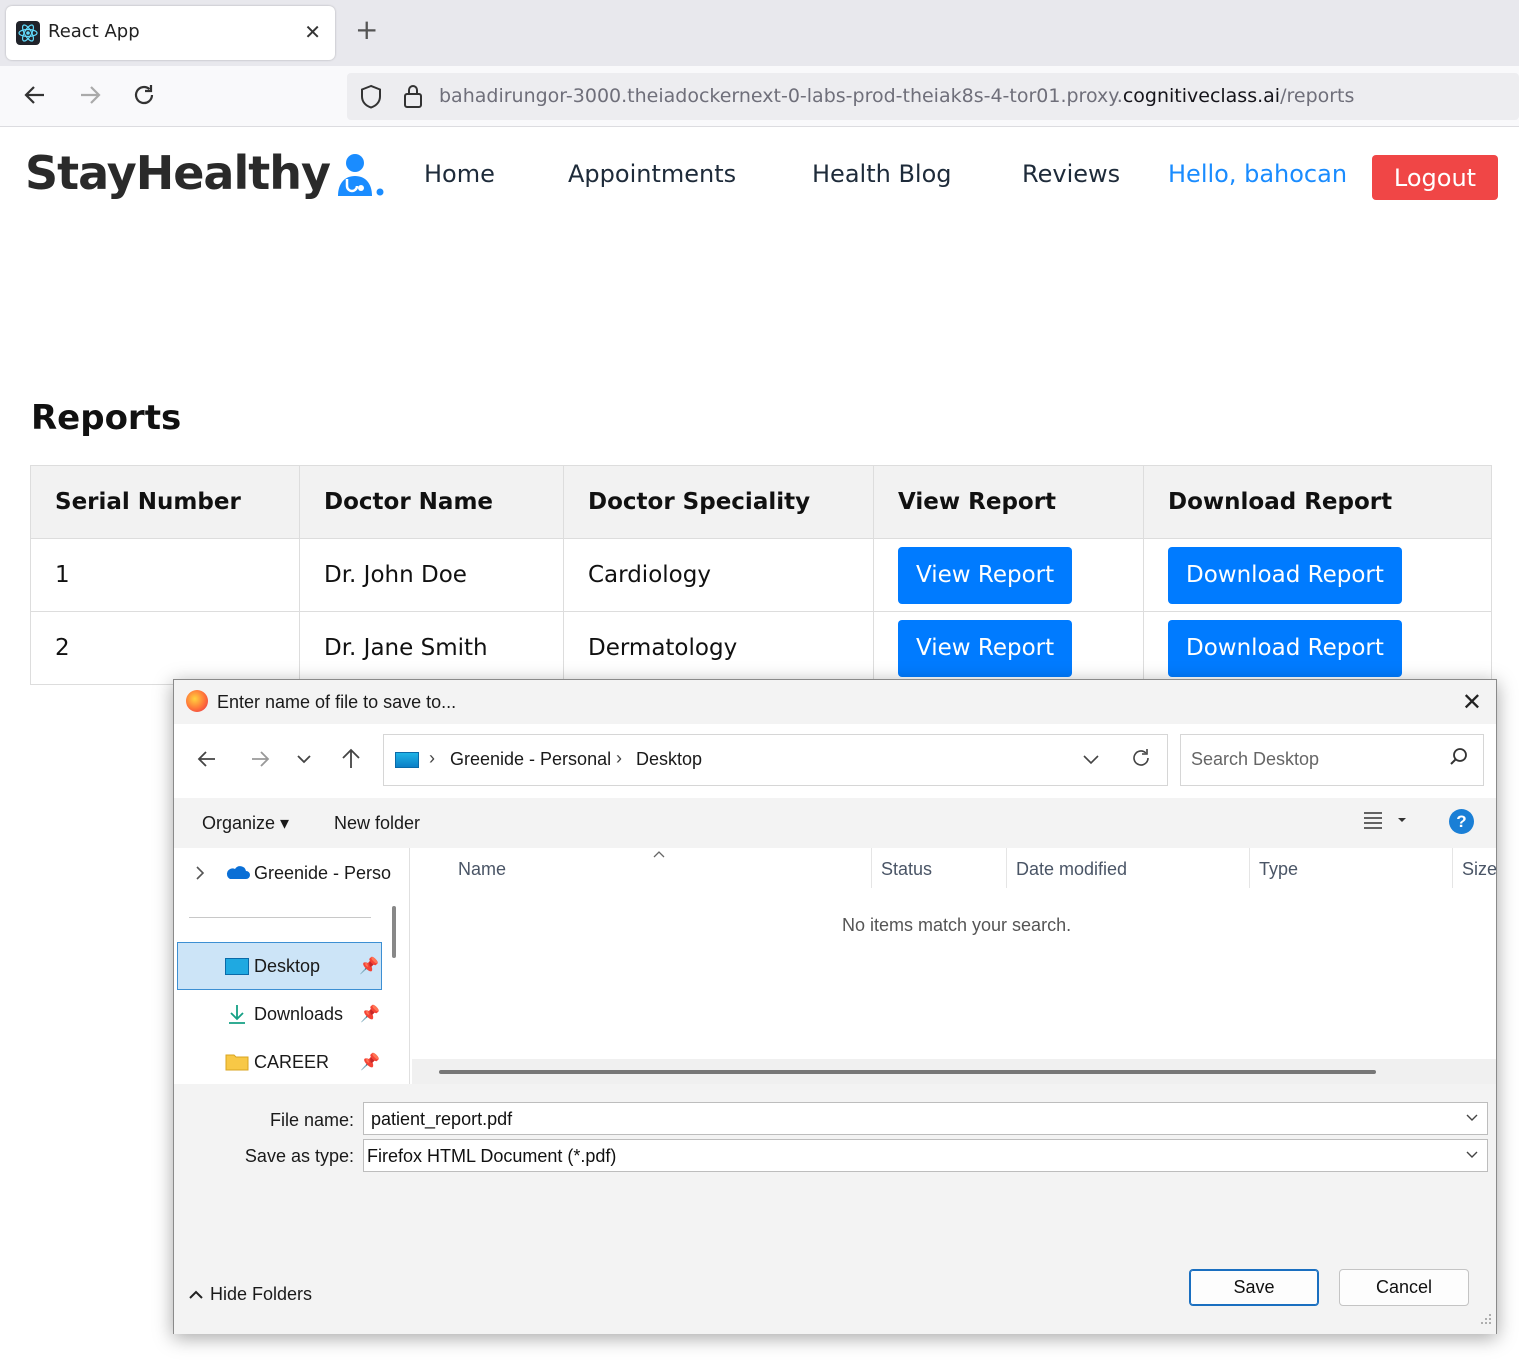 This screenshot has height=1361, width=1519. I want to click on new-folder-button: New folder, so click(377, 823).